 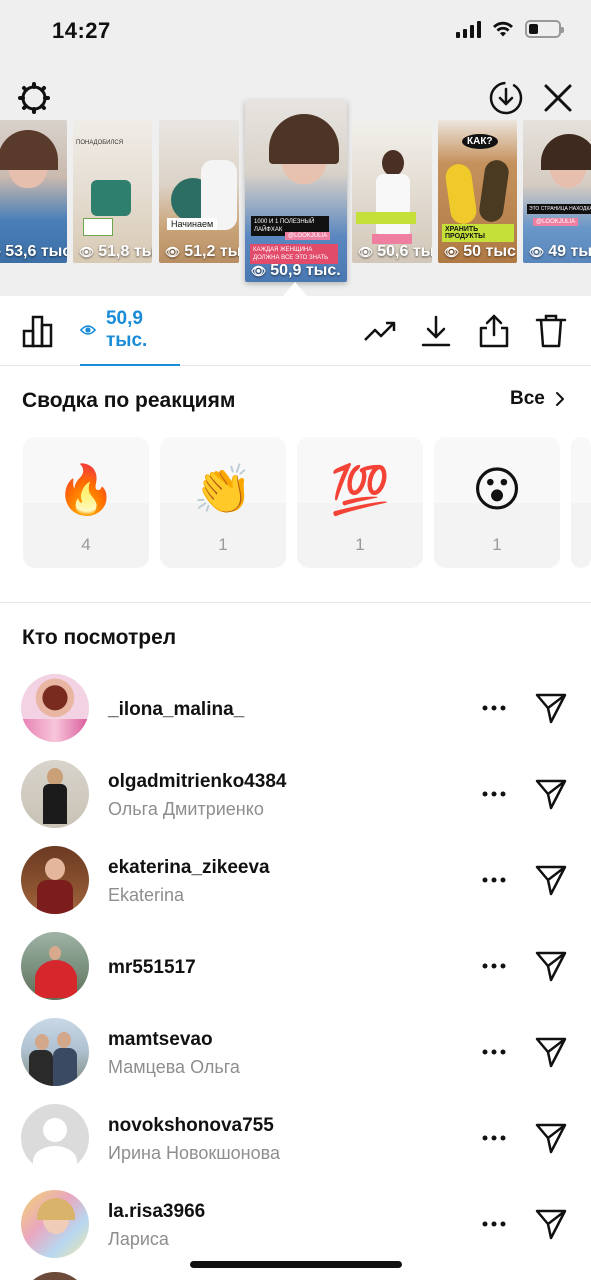 I want to click on share-icon, so click(x=494, y=331).